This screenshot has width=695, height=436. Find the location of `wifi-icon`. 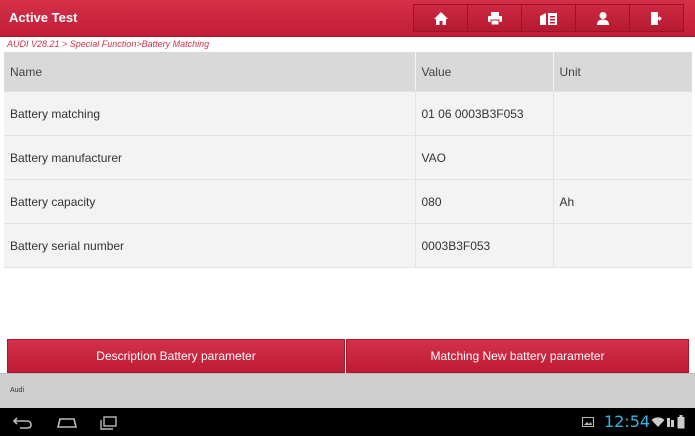

wifi-icon is located at coordinates (658, 422).